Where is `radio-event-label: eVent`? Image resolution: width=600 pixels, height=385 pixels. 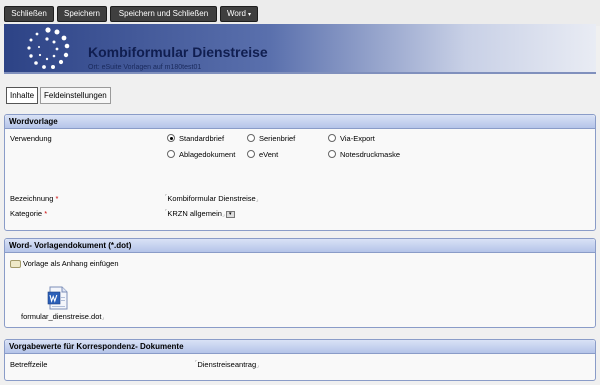
radio-event-label: eVent is located at coordinates (269, 154).